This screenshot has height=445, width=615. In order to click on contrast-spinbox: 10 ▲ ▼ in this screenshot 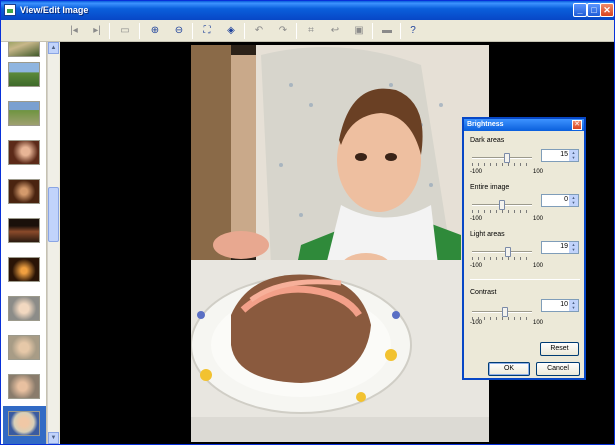, I will do `click(560, 305)`.